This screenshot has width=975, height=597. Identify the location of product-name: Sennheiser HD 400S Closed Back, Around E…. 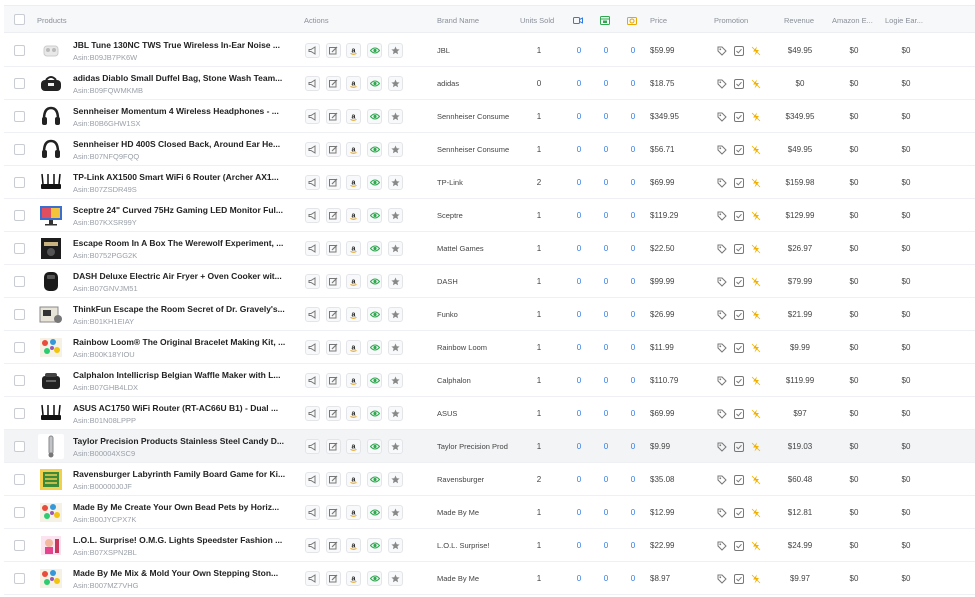
(180, 144).